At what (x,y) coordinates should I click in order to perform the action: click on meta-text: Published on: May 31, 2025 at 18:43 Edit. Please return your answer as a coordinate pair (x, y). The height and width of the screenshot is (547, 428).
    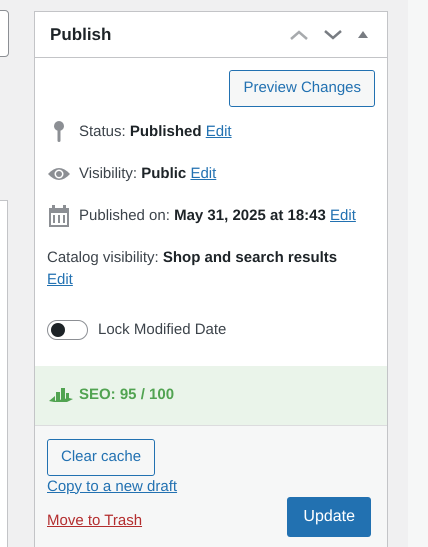
    Looking at the image, I should click on (217, 216).